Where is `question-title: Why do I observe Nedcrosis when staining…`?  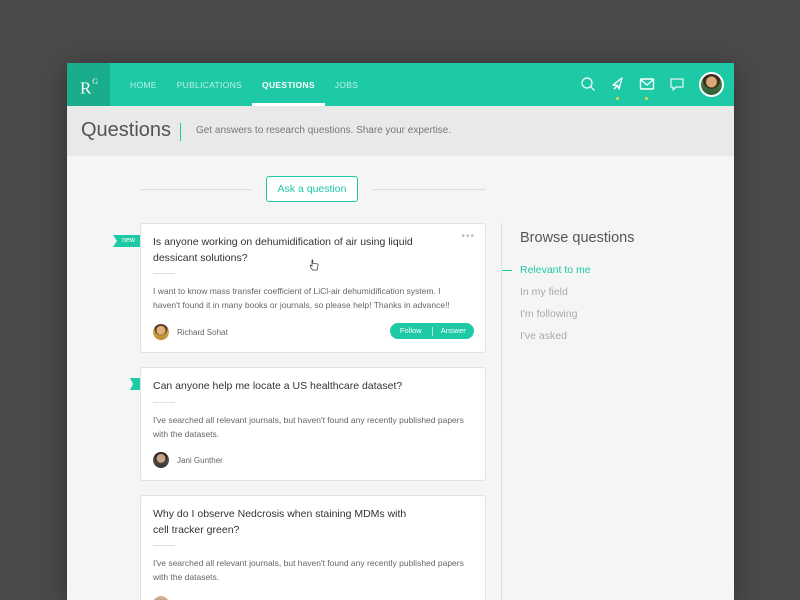 question-title: Why do I observe Nedcrosis when staining… is located at coordinates (288, 522).